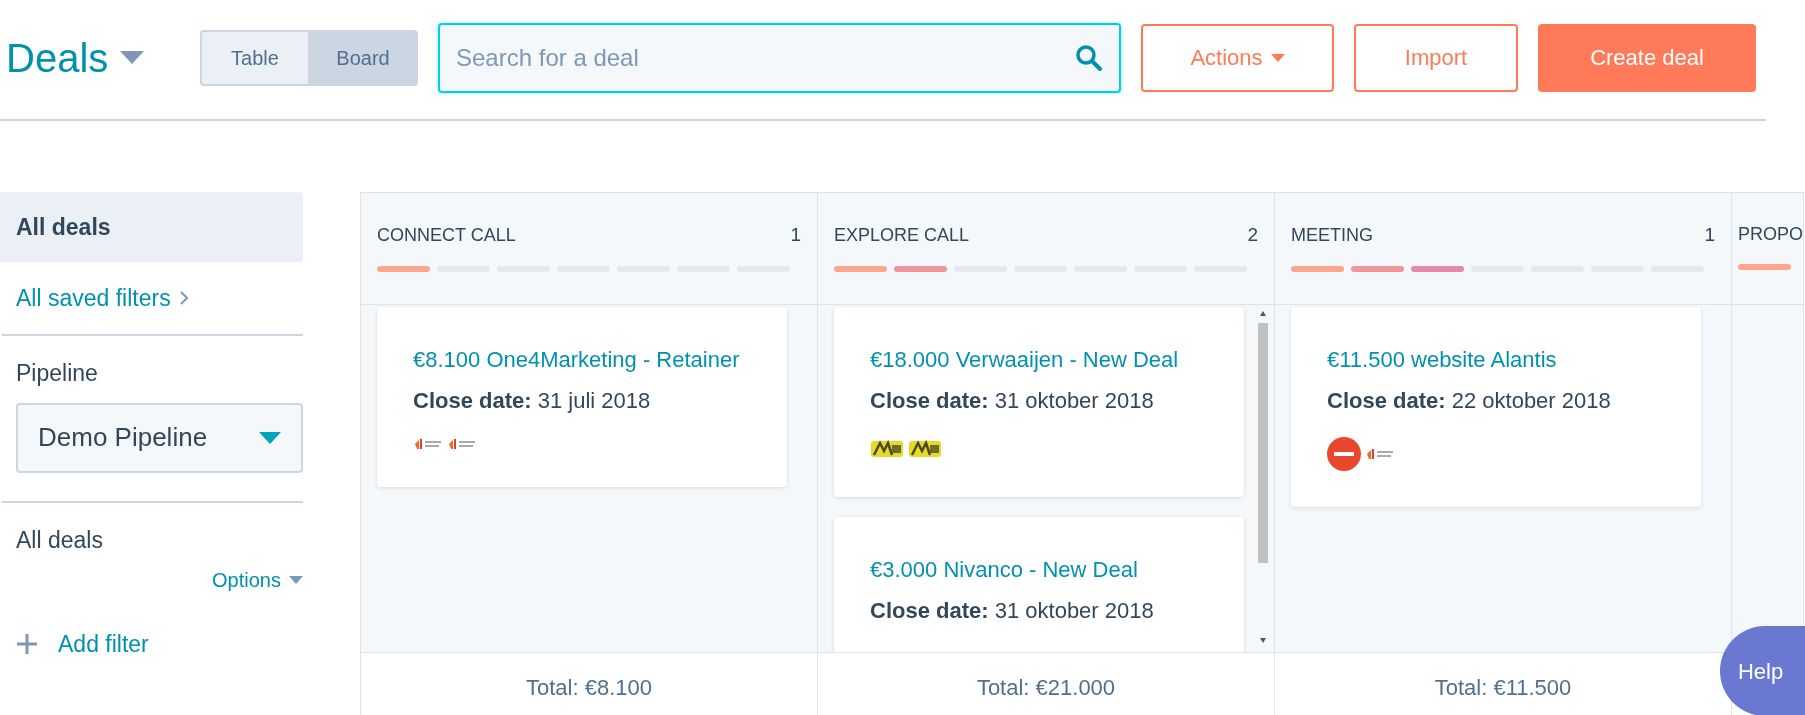  Describe the element at coordinates (151, 644) in the screenshot. I see `add-filter-link: Add filter` at that location.